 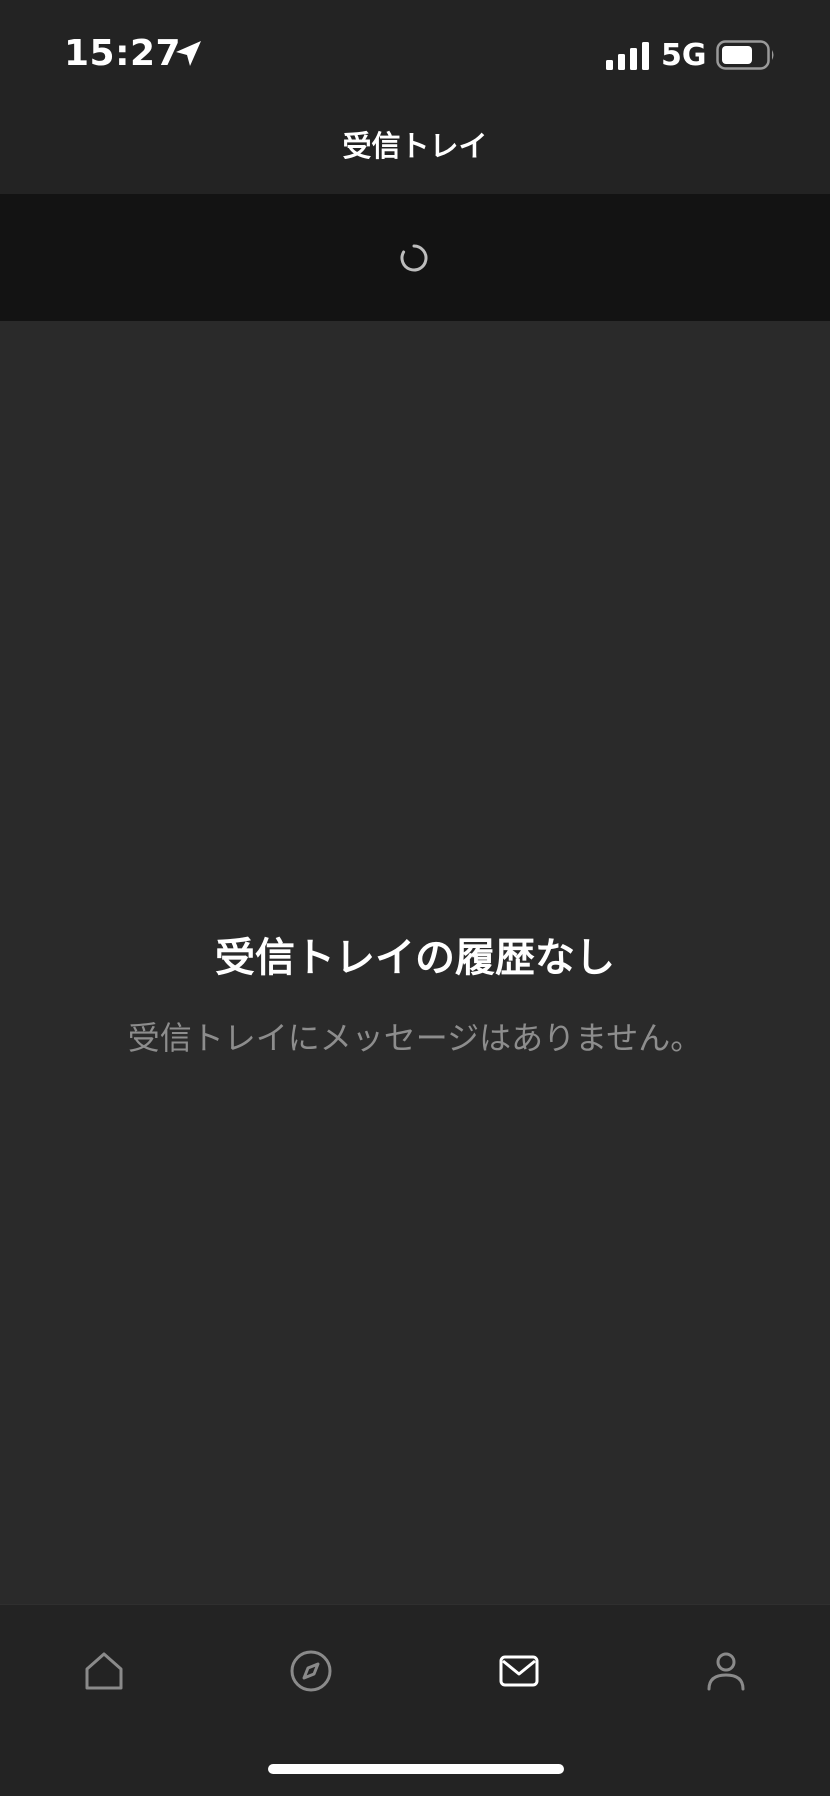 I want to click on tab-discover, so click(x=311, y=1671).